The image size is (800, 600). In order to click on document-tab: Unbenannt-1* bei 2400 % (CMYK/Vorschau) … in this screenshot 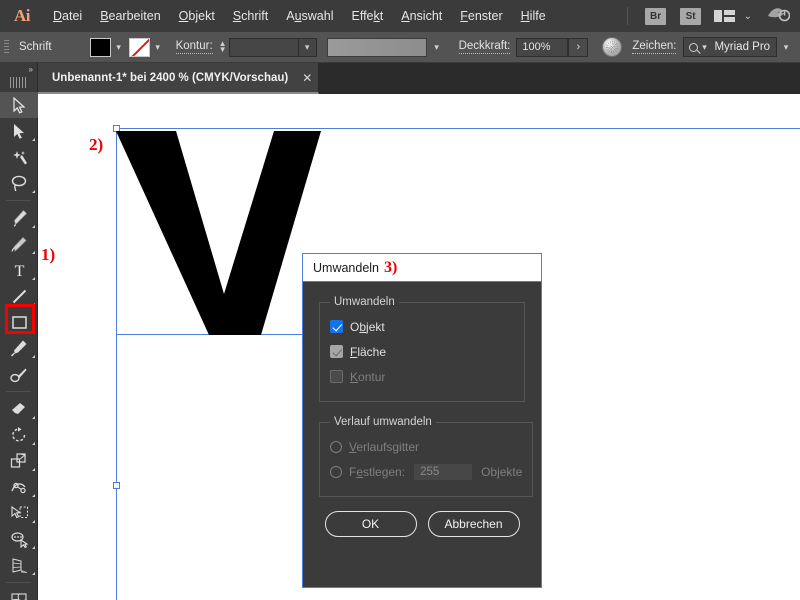, I will do `click(179, 78)`.